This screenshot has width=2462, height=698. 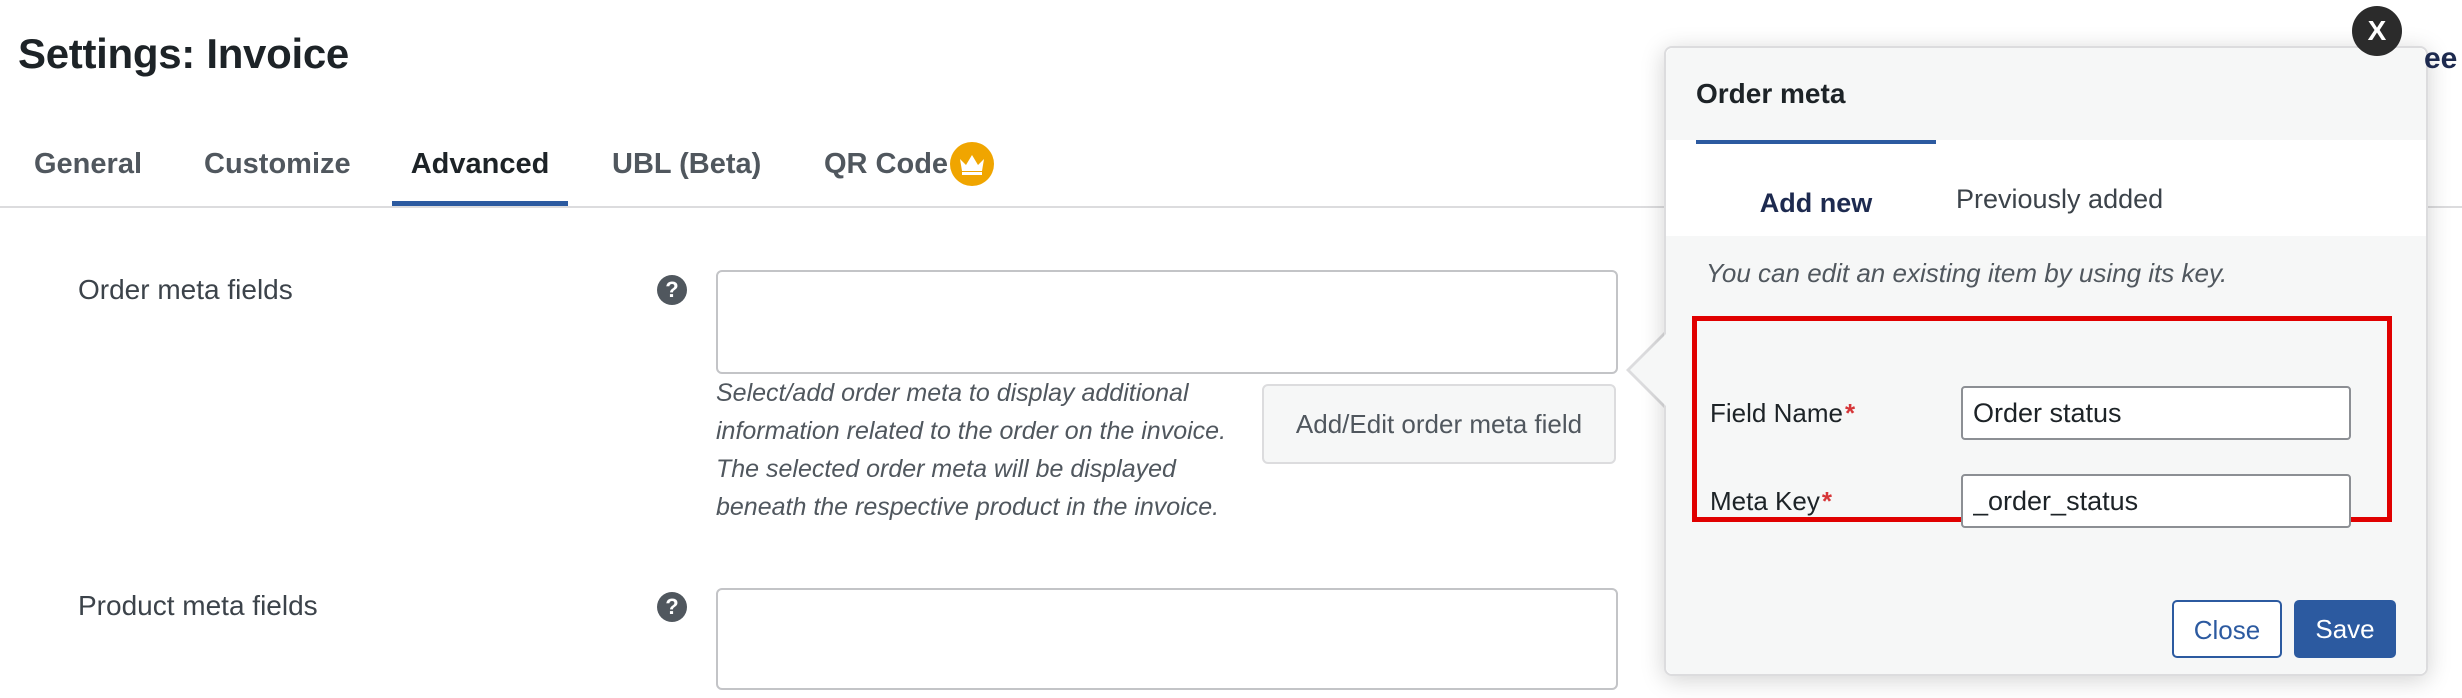 What do you see at coordinates (1439, 424) in the screenshot?
I see `add-edit-order-meta-button: Add/Edit order meta field` at bounding box center [1439, 424].